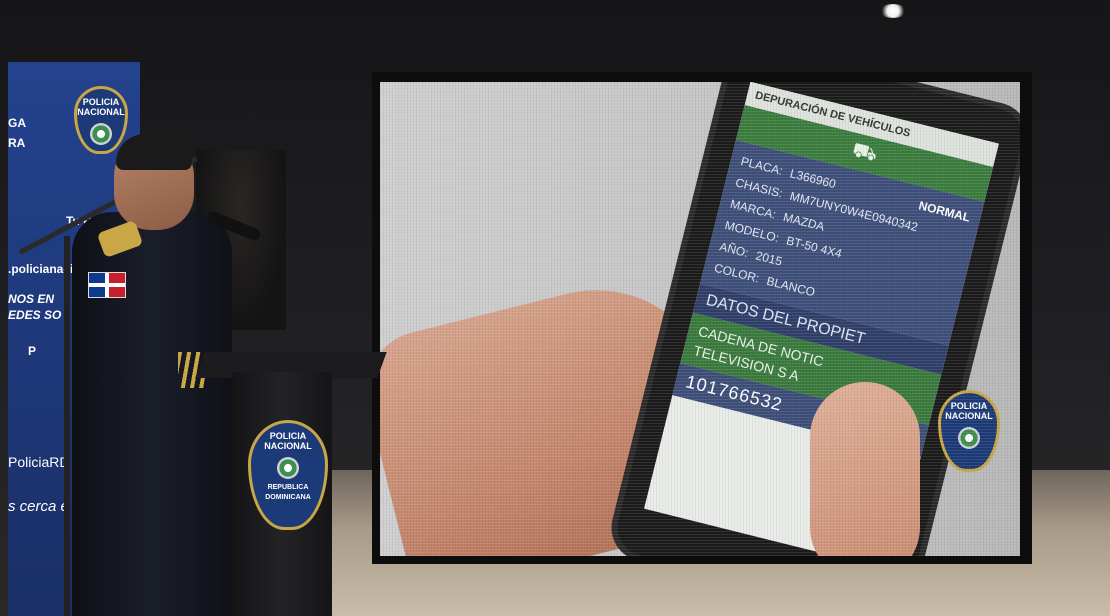  What do you see at coordinates (814, 247) in the screenshot?
I see `field-value: BT-50 4X4` at bounding box center [814, 247].